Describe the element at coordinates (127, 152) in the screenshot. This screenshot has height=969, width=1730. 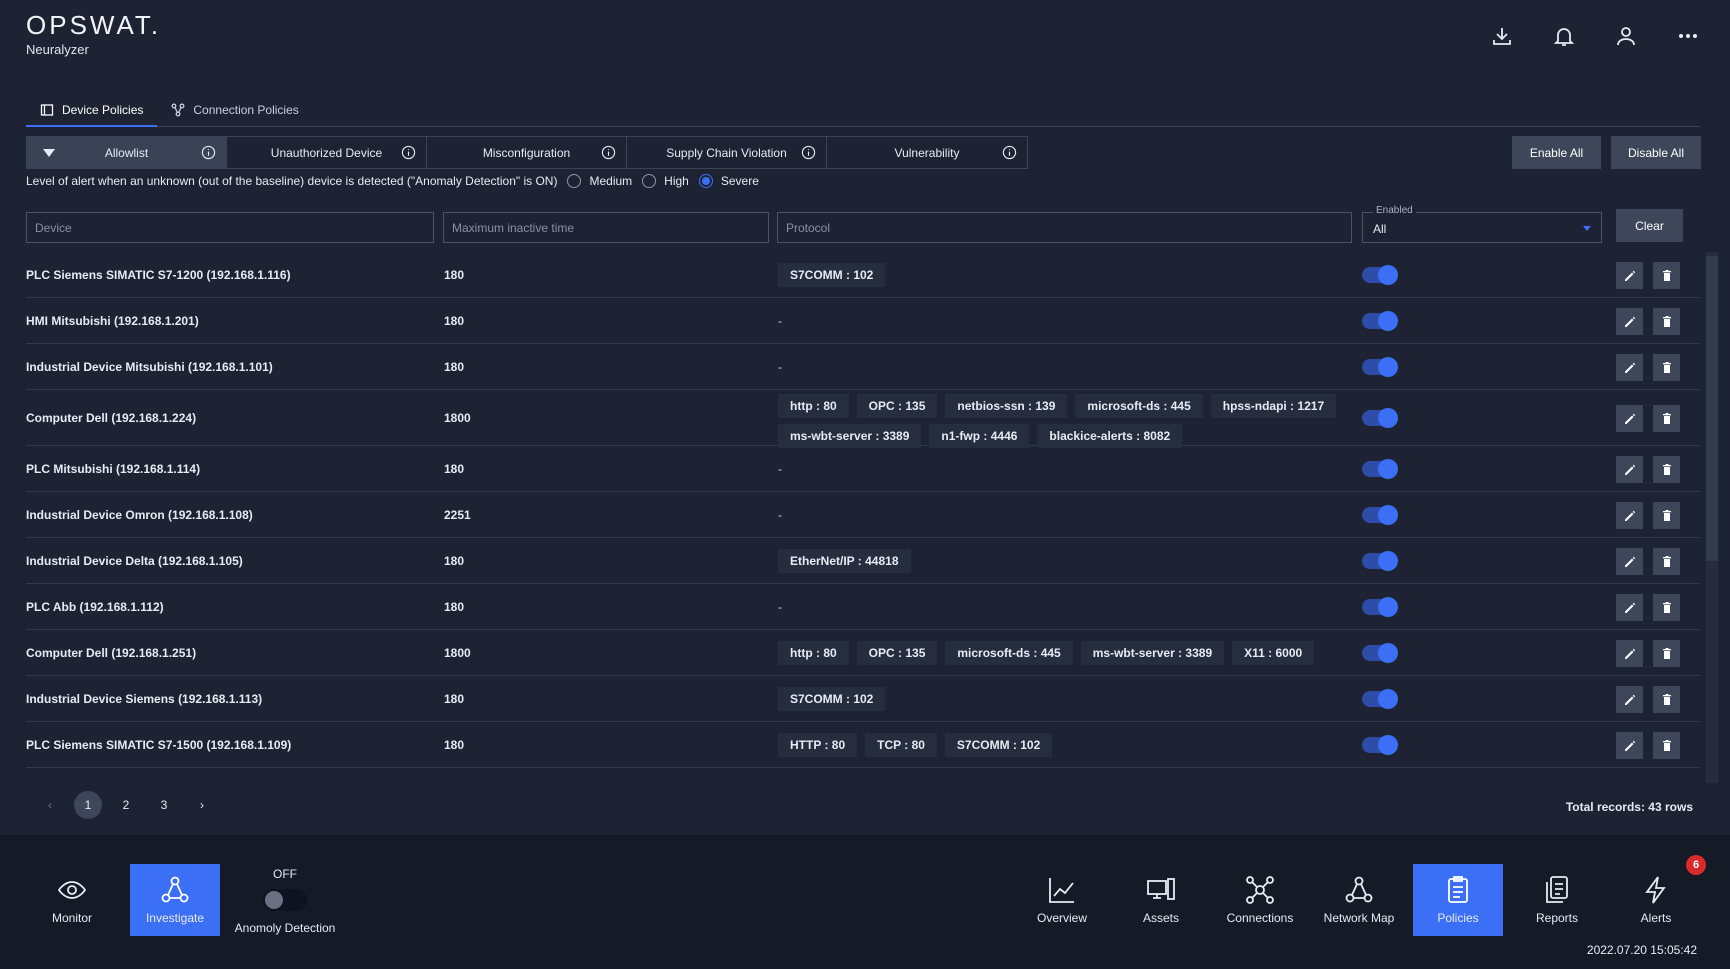
I see `category-allowlist: Allowlist` at that location.